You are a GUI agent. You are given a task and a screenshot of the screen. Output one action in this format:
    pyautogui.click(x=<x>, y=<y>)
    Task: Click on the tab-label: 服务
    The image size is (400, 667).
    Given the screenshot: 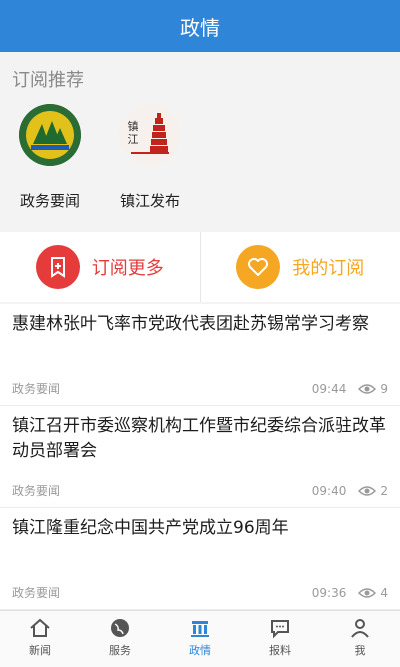 What is the action you would take?
    pyautogui.click(x=120, y=650)
    